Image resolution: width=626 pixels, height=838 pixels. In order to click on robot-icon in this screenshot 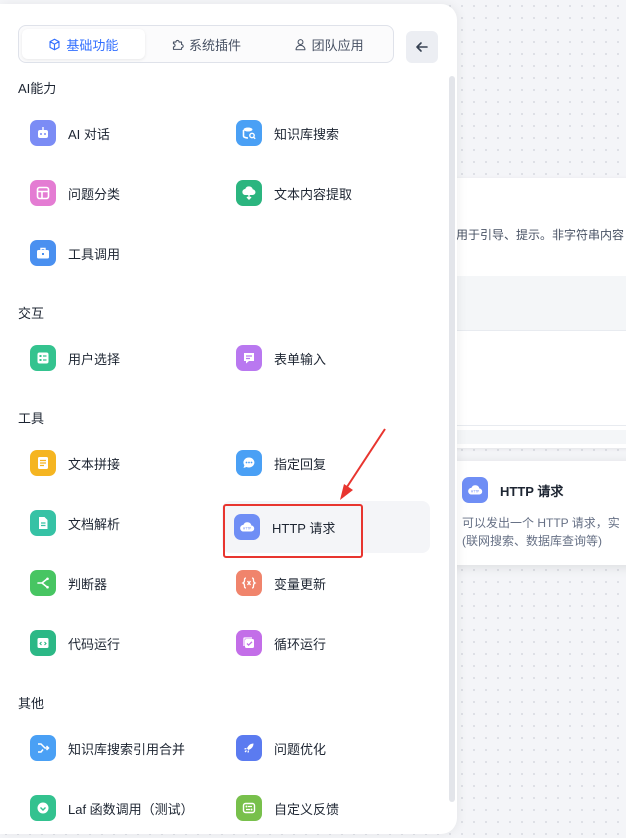, I will do `click(43, 133)`.